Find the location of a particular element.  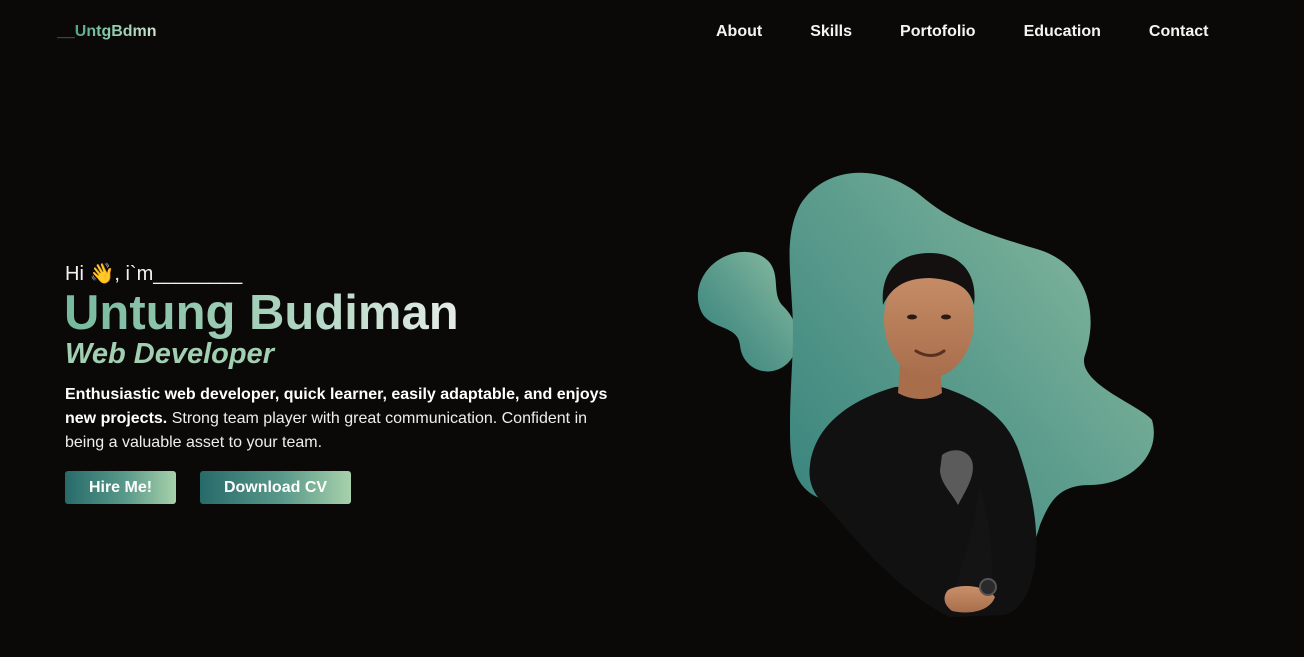

nav-education: Education is located at coordinates (1062, 32).